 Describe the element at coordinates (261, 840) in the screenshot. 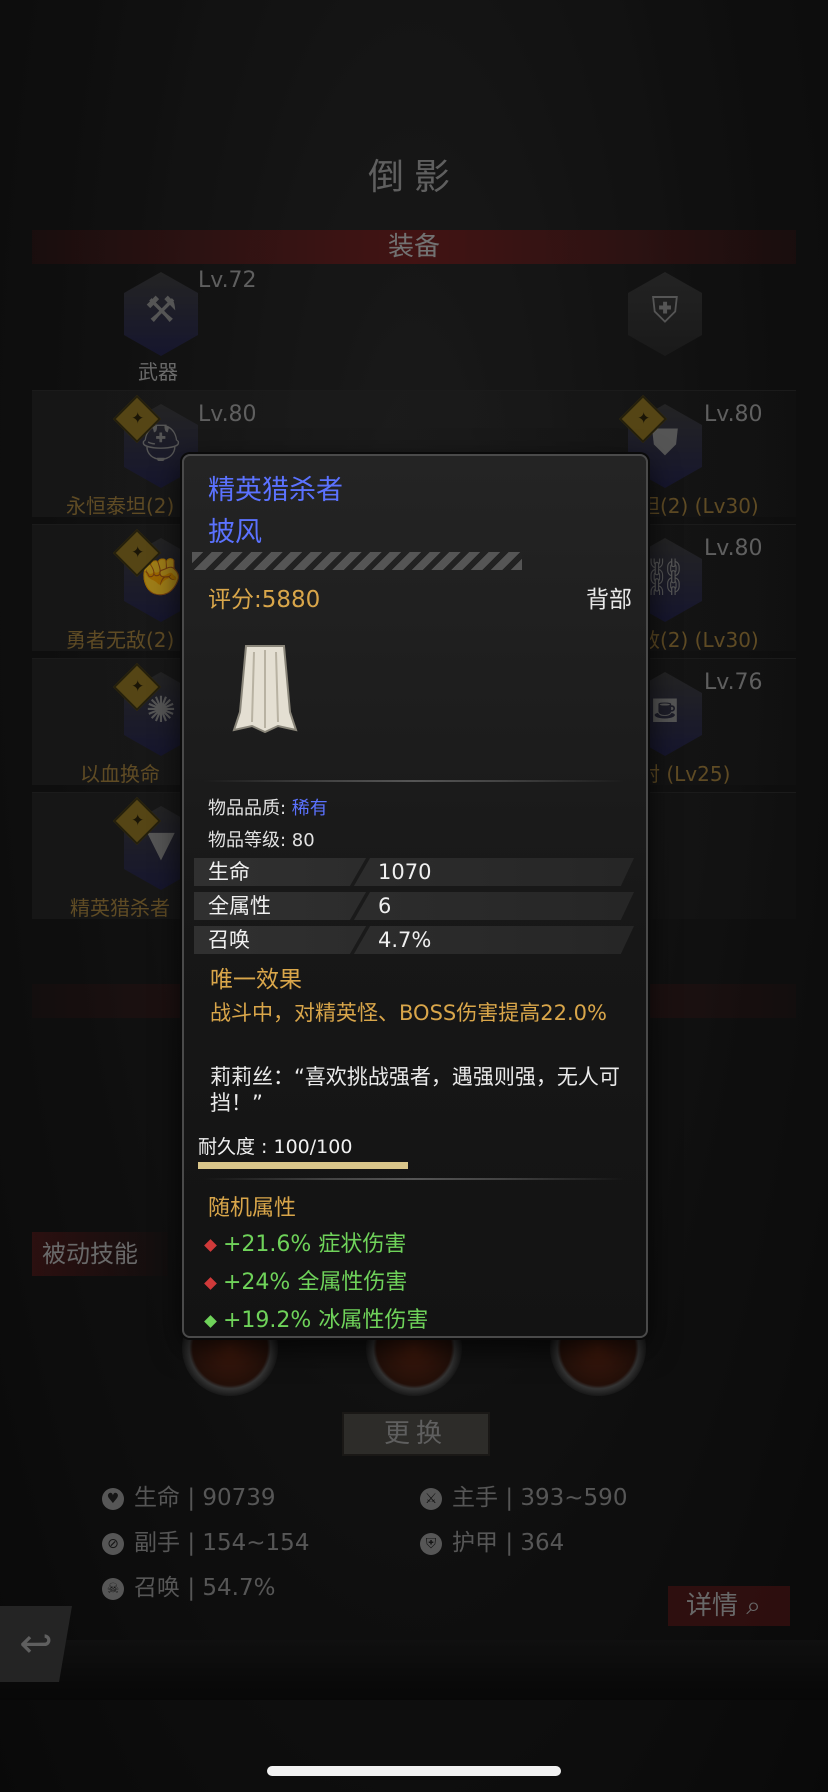

I see `item-level: 物品等级: 80` at that location.